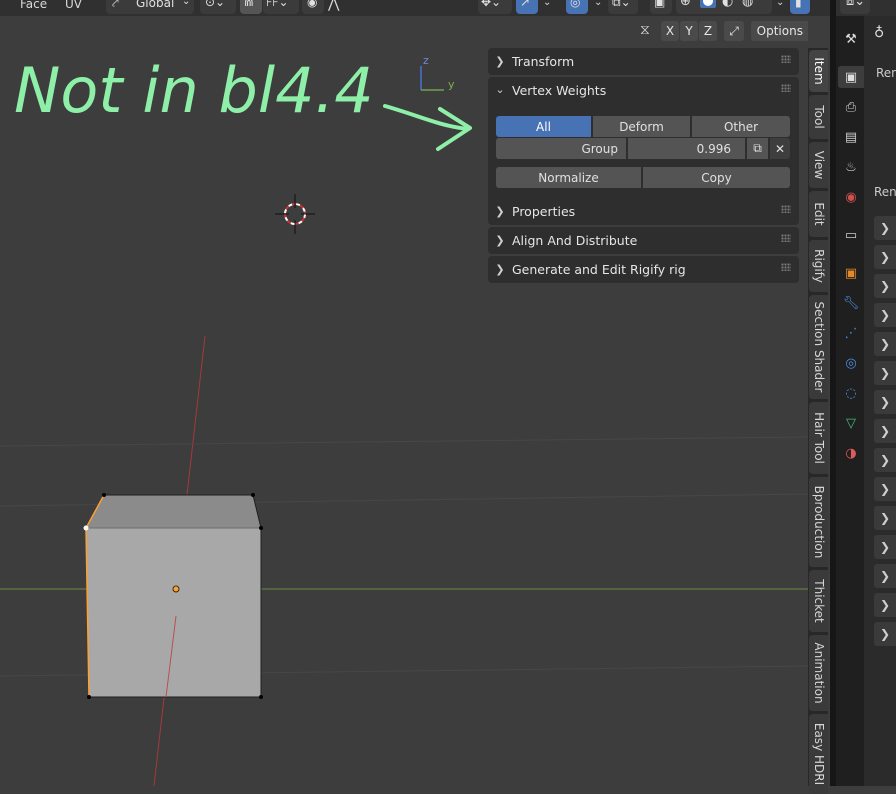 The width and height of the screenshot is (896, 794). What do you see at coordinates (851, 393) in the screenshot?
I see `constraints-icon: ◌` at bounding box center [851, 393].